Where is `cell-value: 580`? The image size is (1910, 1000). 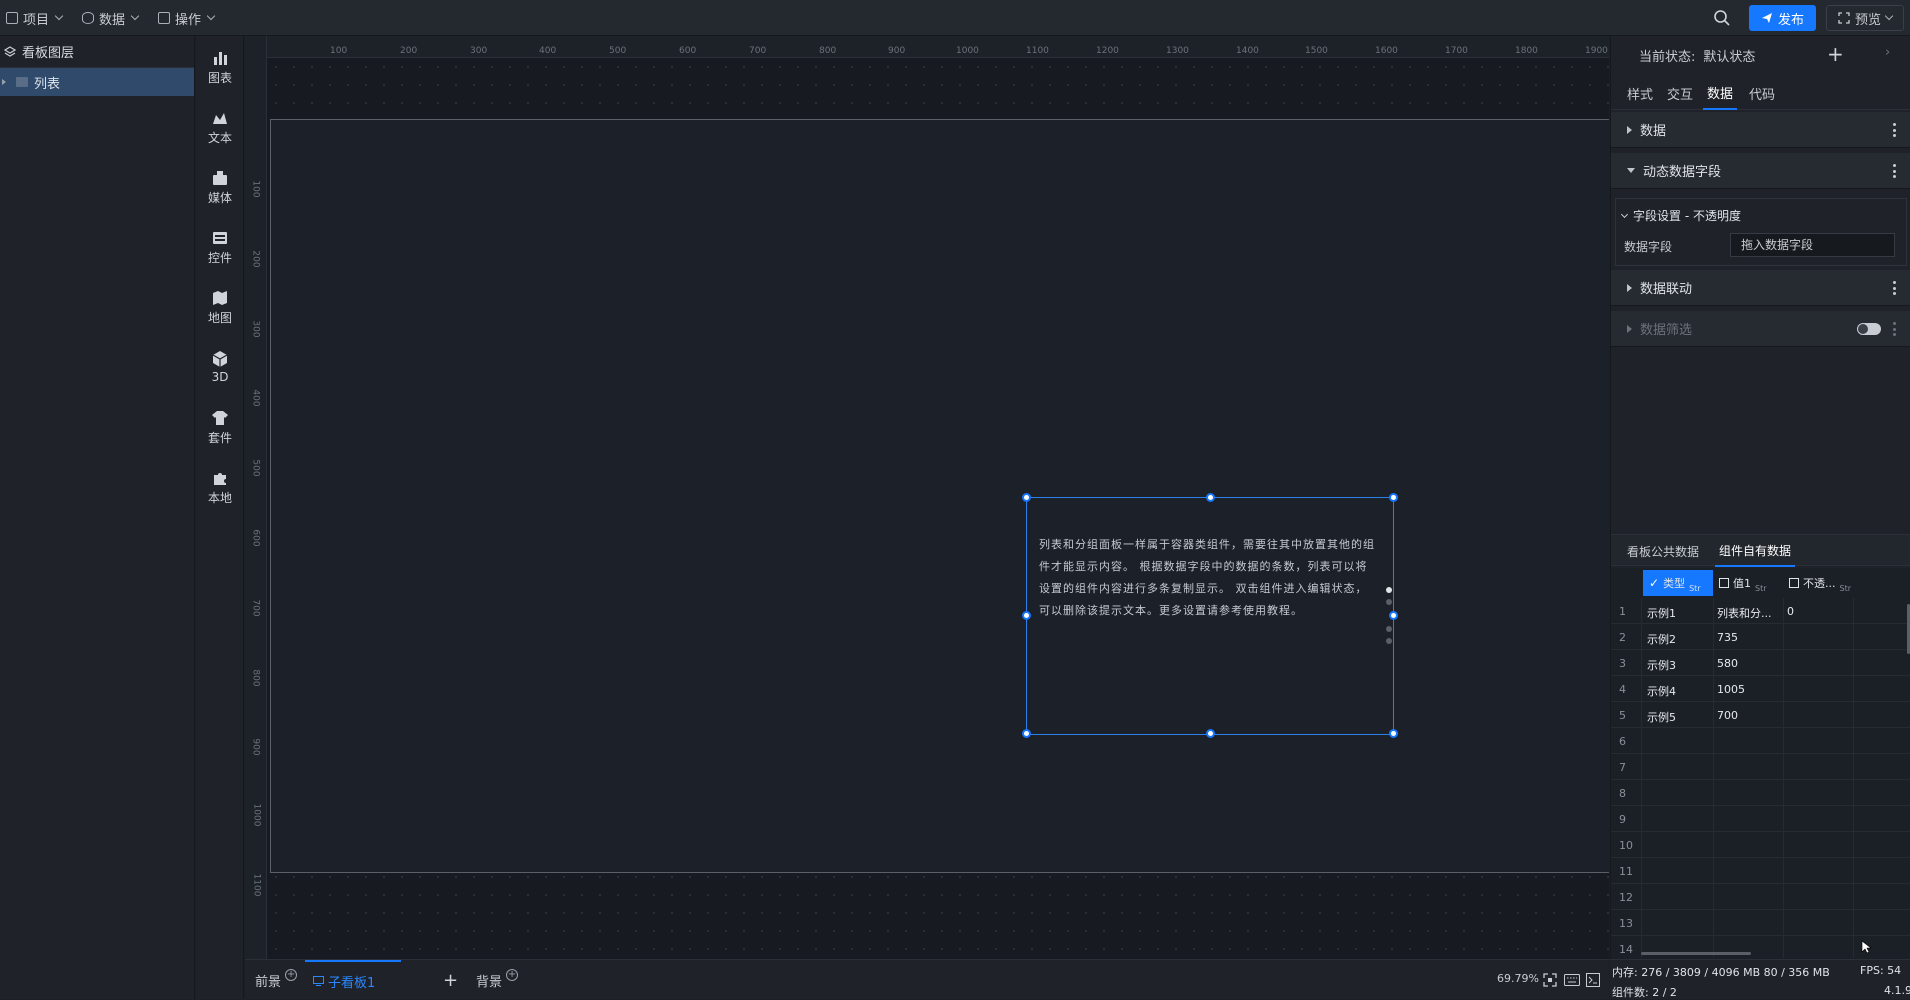 cell-value: 580 is located at coordinates (1727, 663).